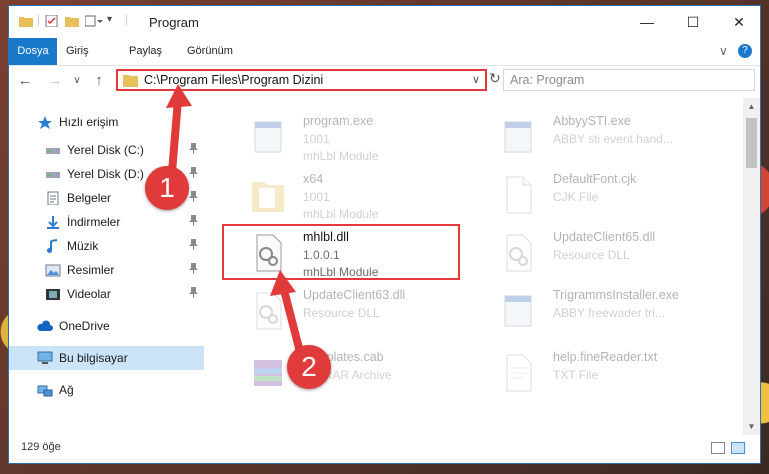 Image resolution: width=769 pixels, height=474 pixels. I want to click on exe-icon, so click(518, 137).